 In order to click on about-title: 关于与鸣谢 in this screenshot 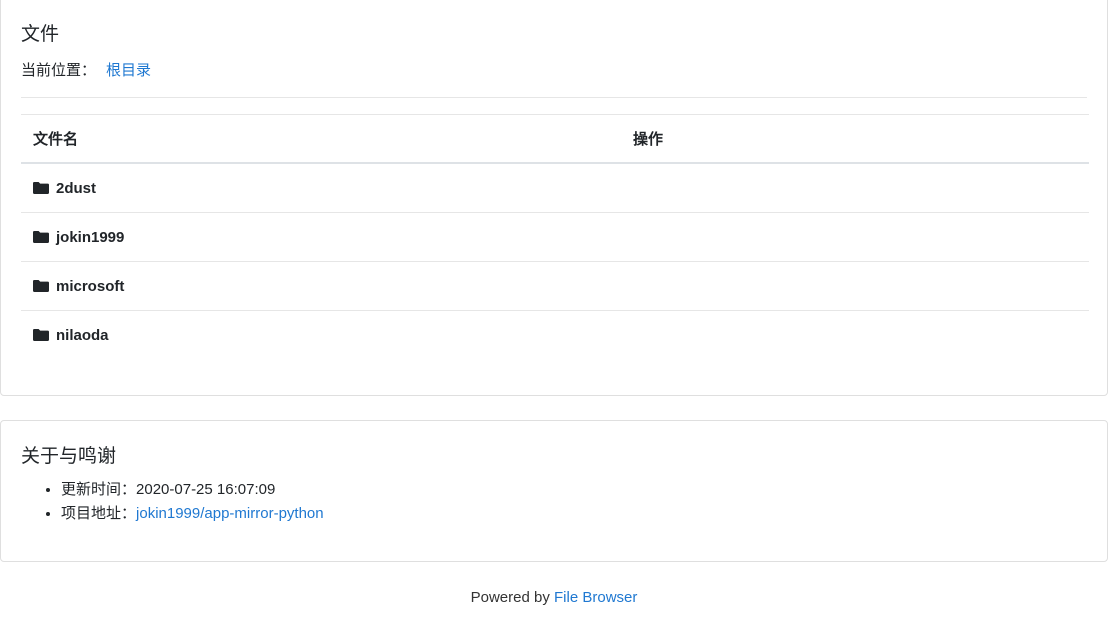, I will do `click(69, 456)`.